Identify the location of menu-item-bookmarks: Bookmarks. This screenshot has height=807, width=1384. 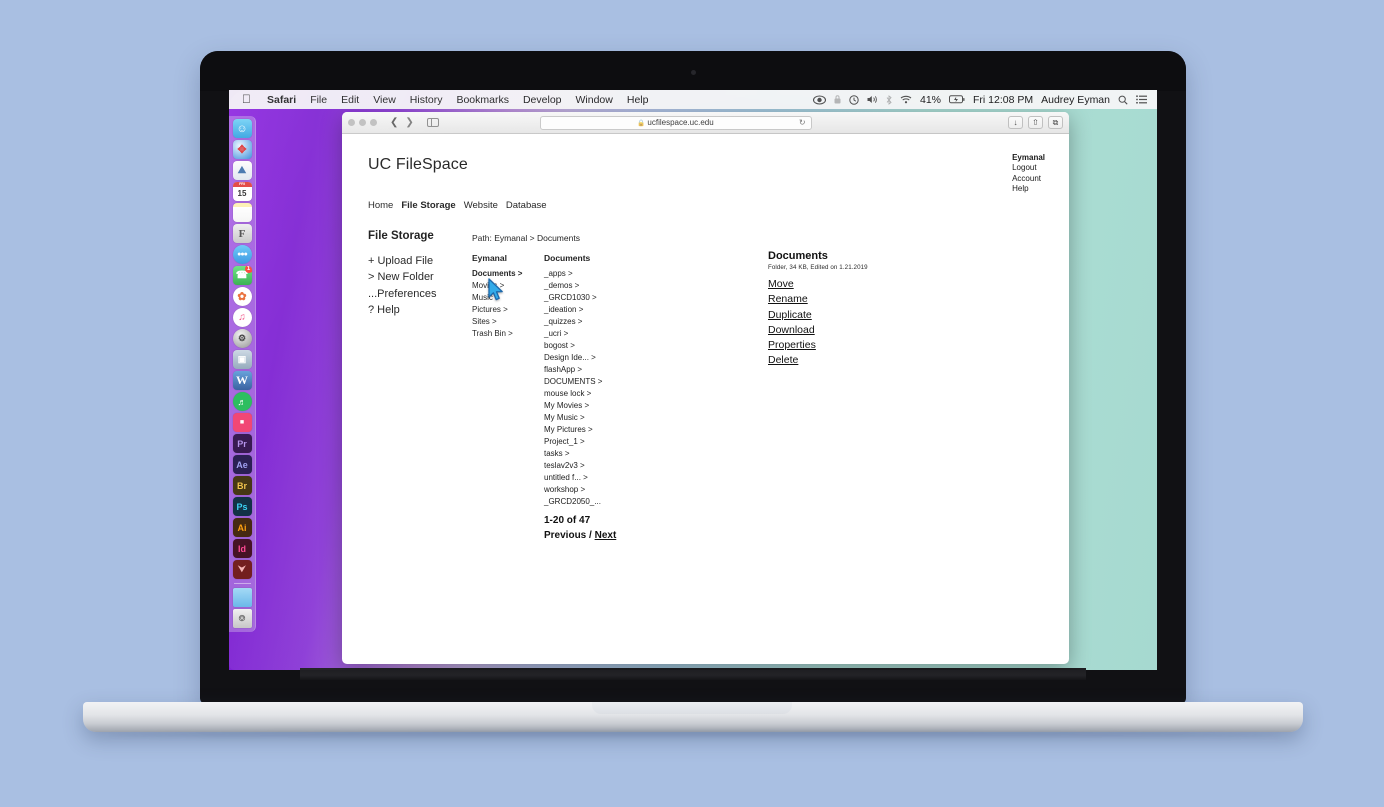
(482, 100).